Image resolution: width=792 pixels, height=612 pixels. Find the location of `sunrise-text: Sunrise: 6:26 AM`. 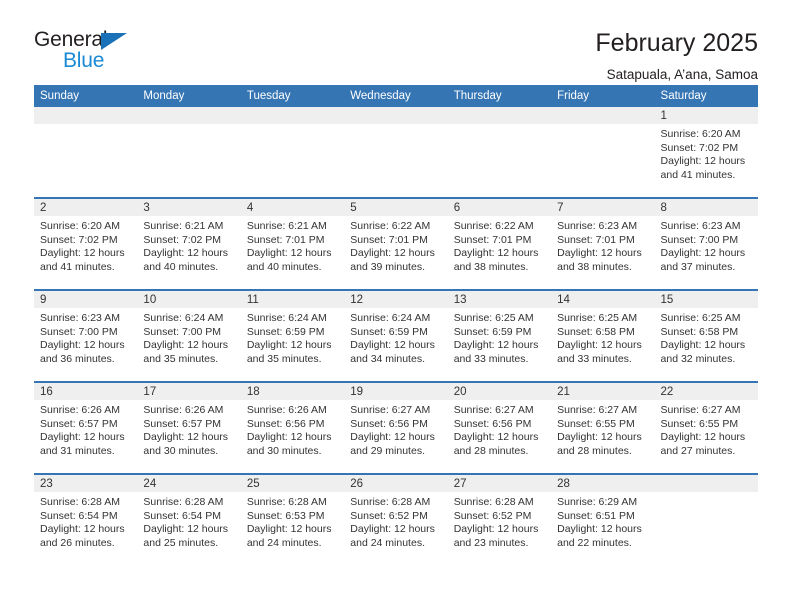

sunrise-text: Sunrise: 6:26 AM is located at coordinates (183, 410).